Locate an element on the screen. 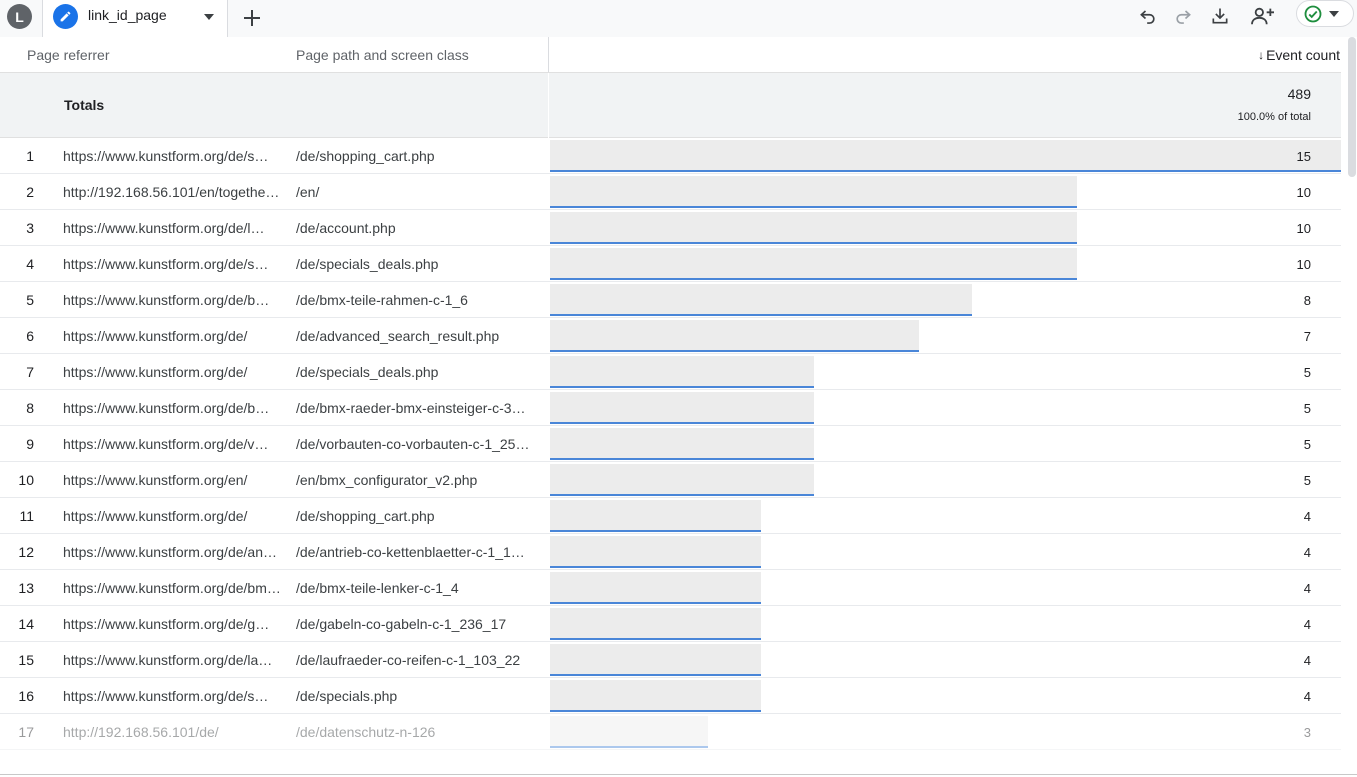 The image size is (1357, 777). column-header-page-referrer: Page referrer is located at coordinates (68, 55).